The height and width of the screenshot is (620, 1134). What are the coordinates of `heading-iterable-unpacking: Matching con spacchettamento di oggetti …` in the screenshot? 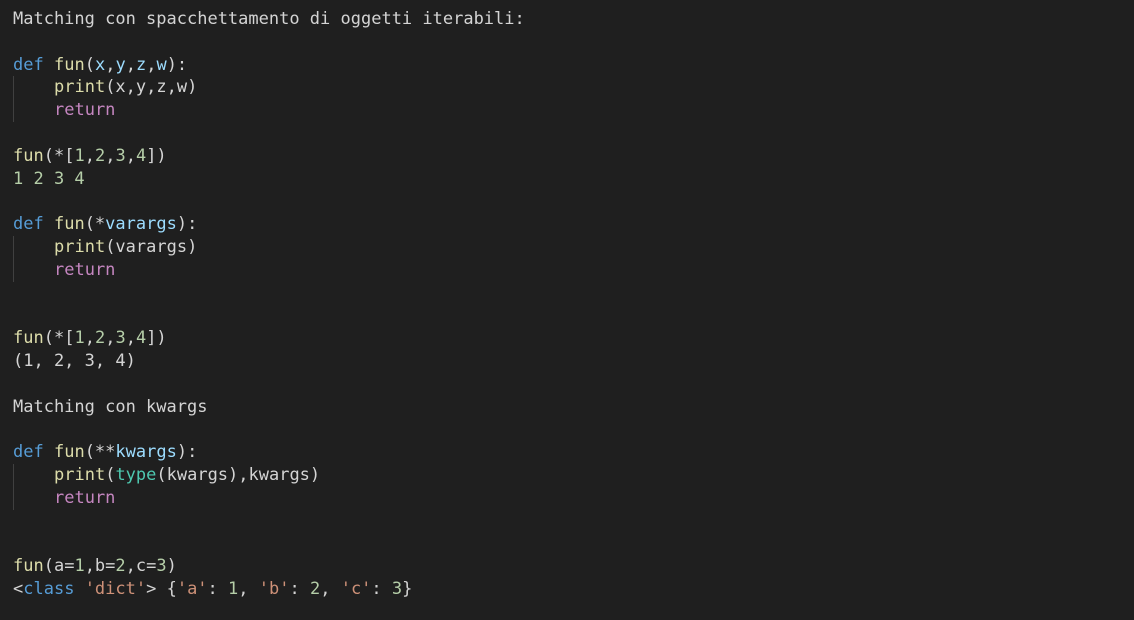 It's located at (269, 19).